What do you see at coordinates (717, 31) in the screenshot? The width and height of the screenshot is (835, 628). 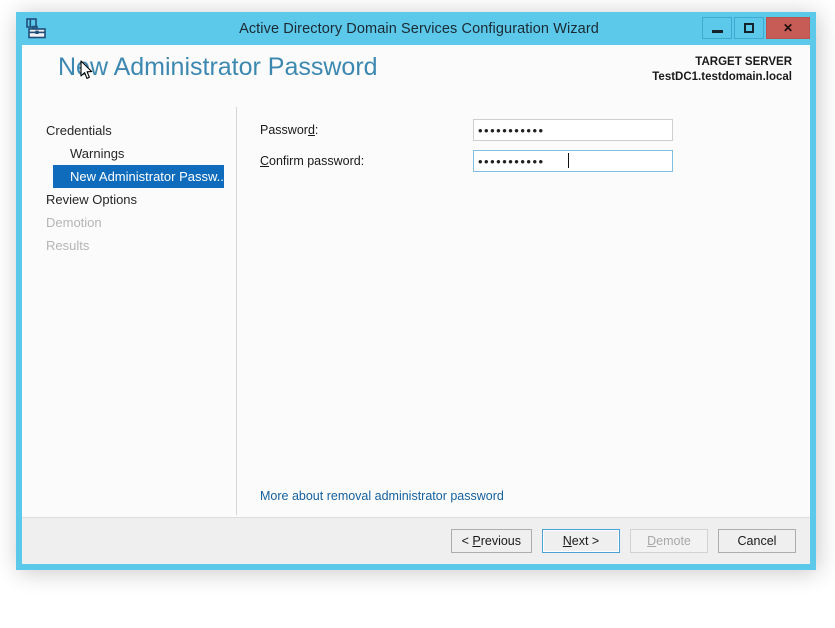 I see `minimize-icon` at bounding box center [717, 31].